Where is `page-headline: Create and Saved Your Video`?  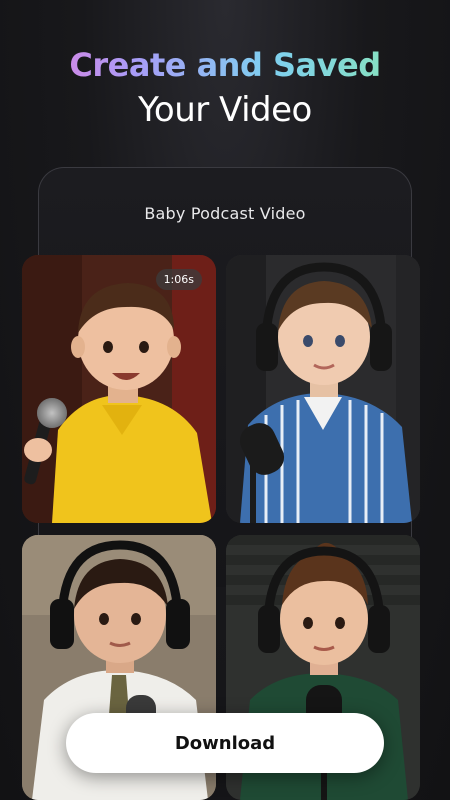
page-headline: Create and Saved Your Video is located at coordinates (225, 89).